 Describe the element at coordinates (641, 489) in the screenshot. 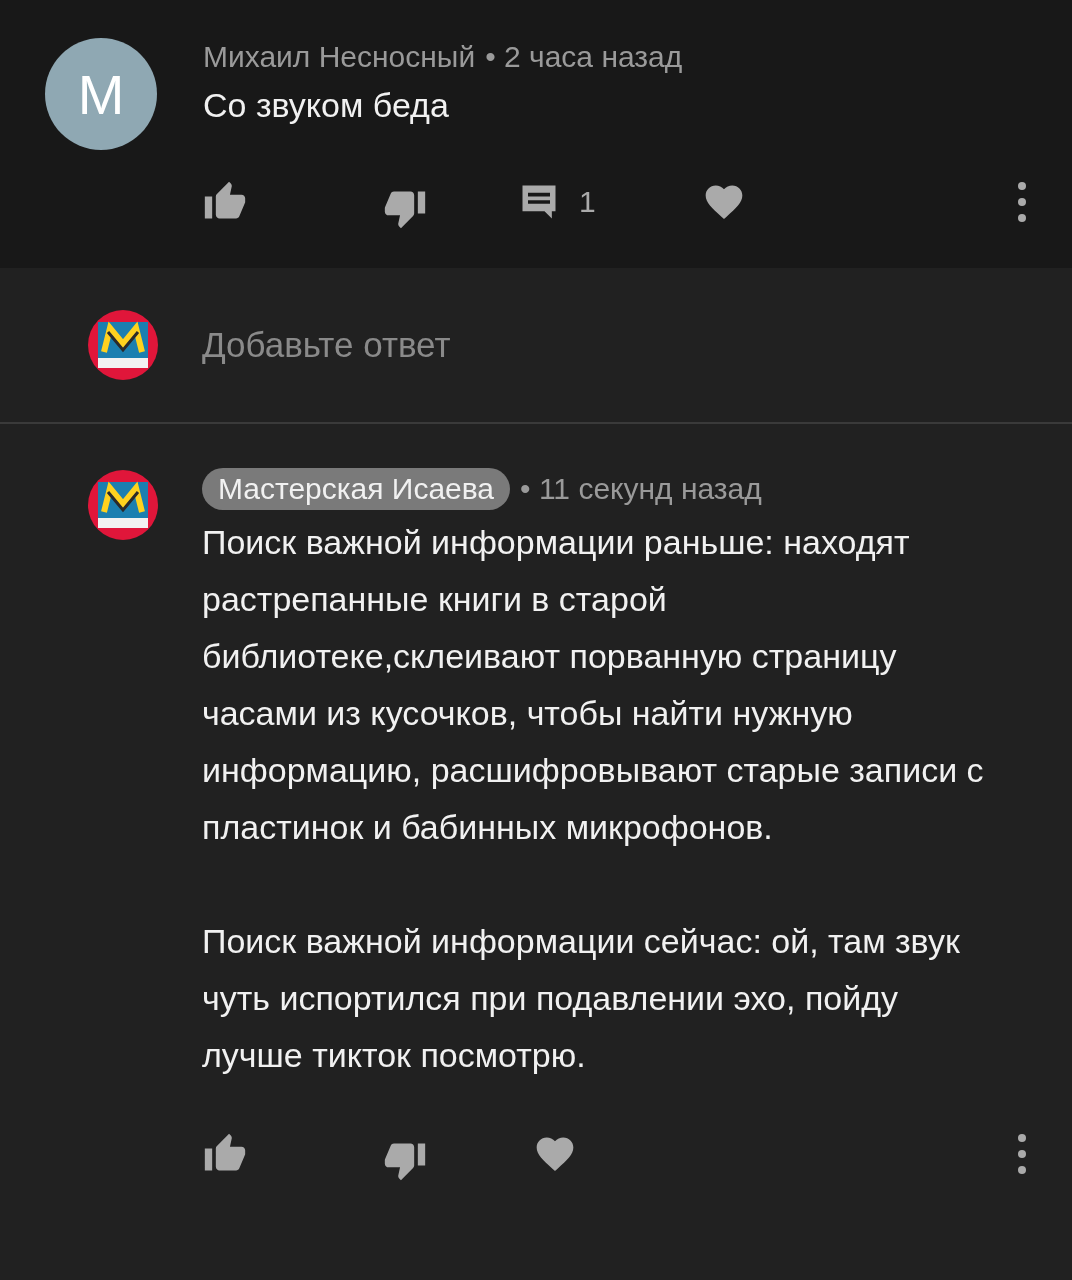

I see `comment-time: • 11 секунд назад` at that location.